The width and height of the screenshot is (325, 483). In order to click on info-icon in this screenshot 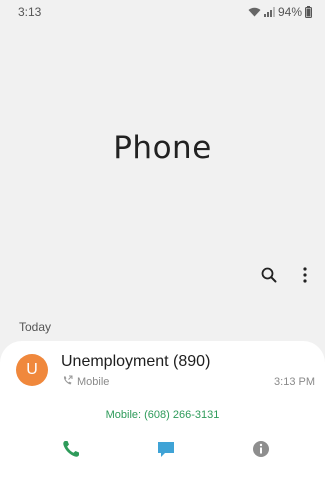, I will do `click(261, 451)`.